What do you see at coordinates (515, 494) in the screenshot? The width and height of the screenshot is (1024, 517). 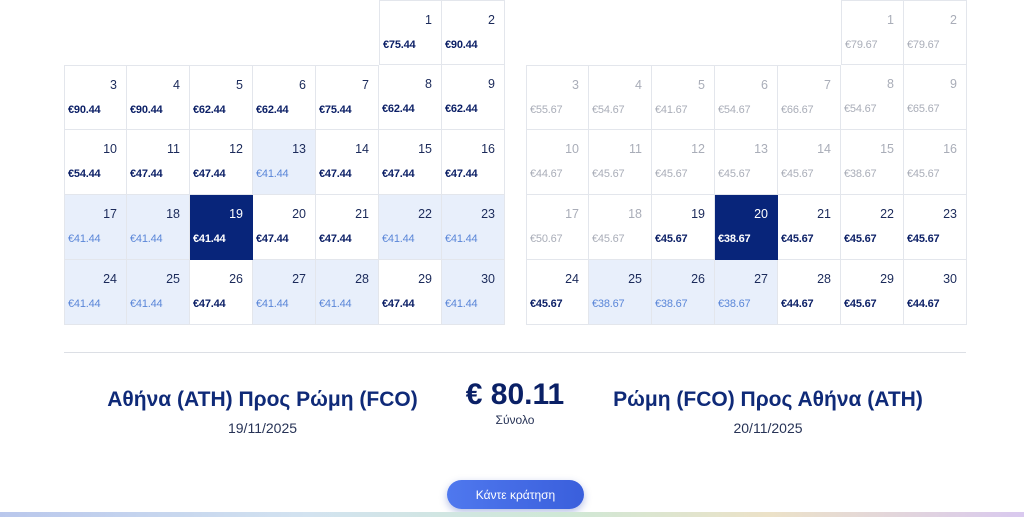 I see `book-button: Κάντε κράτηση` at bounding box center [515, 494].